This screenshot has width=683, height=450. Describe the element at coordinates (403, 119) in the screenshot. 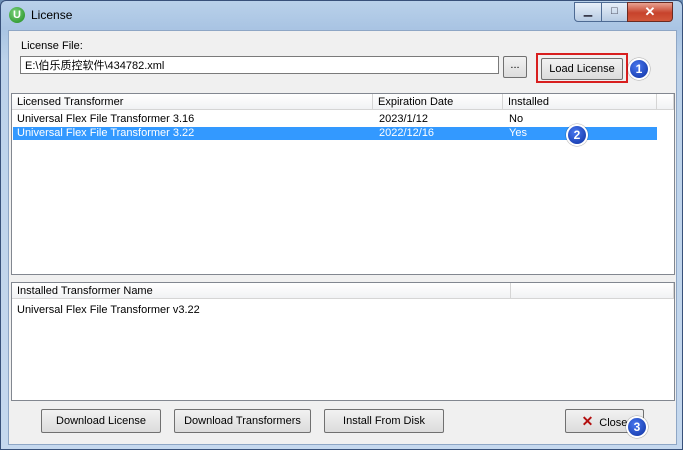

I see `expiration-date: 2023/1/12` at that location.